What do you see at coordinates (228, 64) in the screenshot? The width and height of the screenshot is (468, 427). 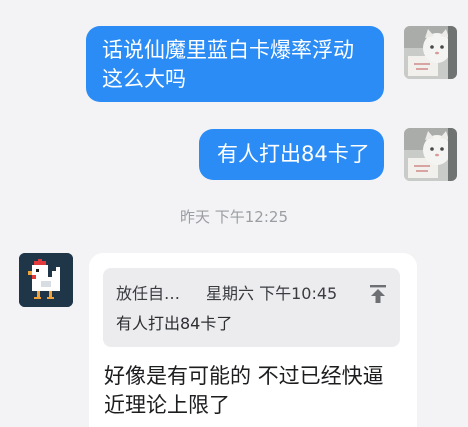 I see `message-text: 话说仙魔里蓝白卡爆率浮动这么大吗` at bounding box center [228, 64].